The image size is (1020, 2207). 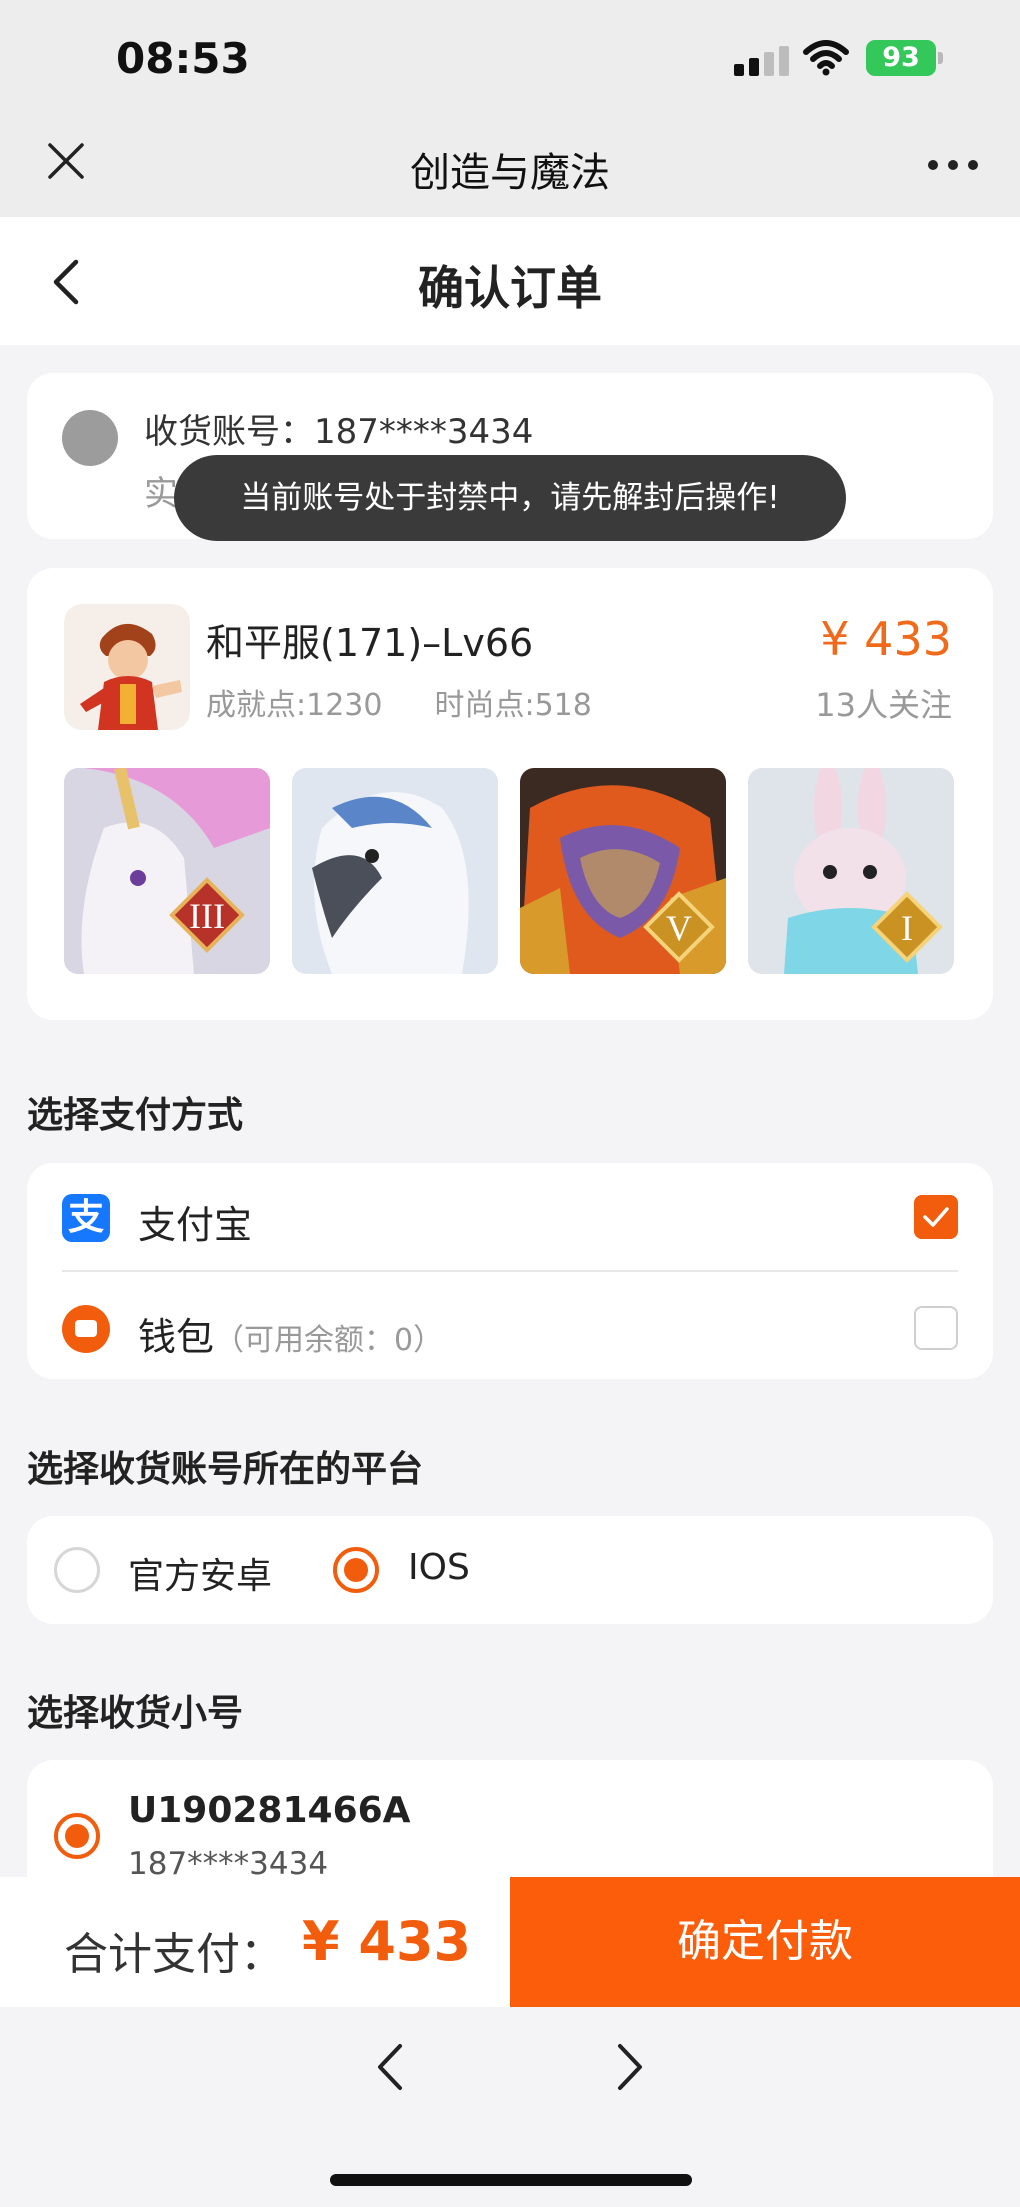 What do you see at coordinates (883, 705) in the screenshot?
I see `follower-count: 13人关注` at bounding box center [883, 705].